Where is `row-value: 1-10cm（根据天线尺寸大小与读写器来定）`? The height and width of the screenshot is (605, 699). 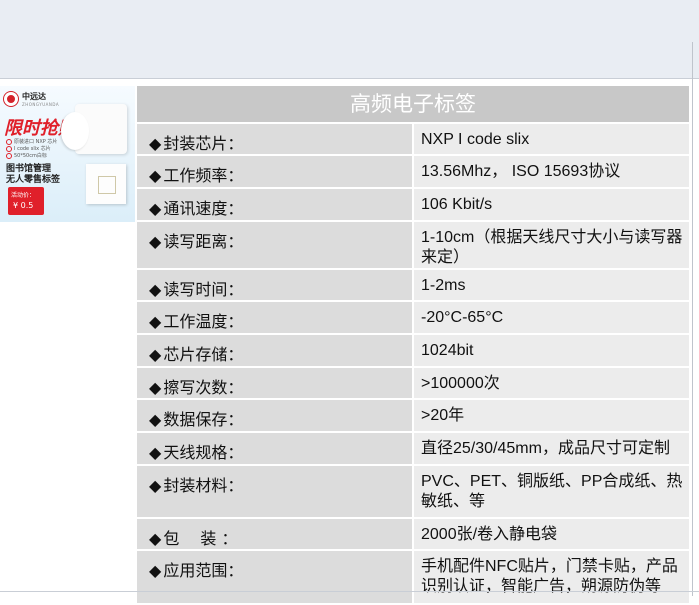 row-value: 1-10cm（根据天线尺寸大小与读写器来定） is located at coordinates (551, 245).